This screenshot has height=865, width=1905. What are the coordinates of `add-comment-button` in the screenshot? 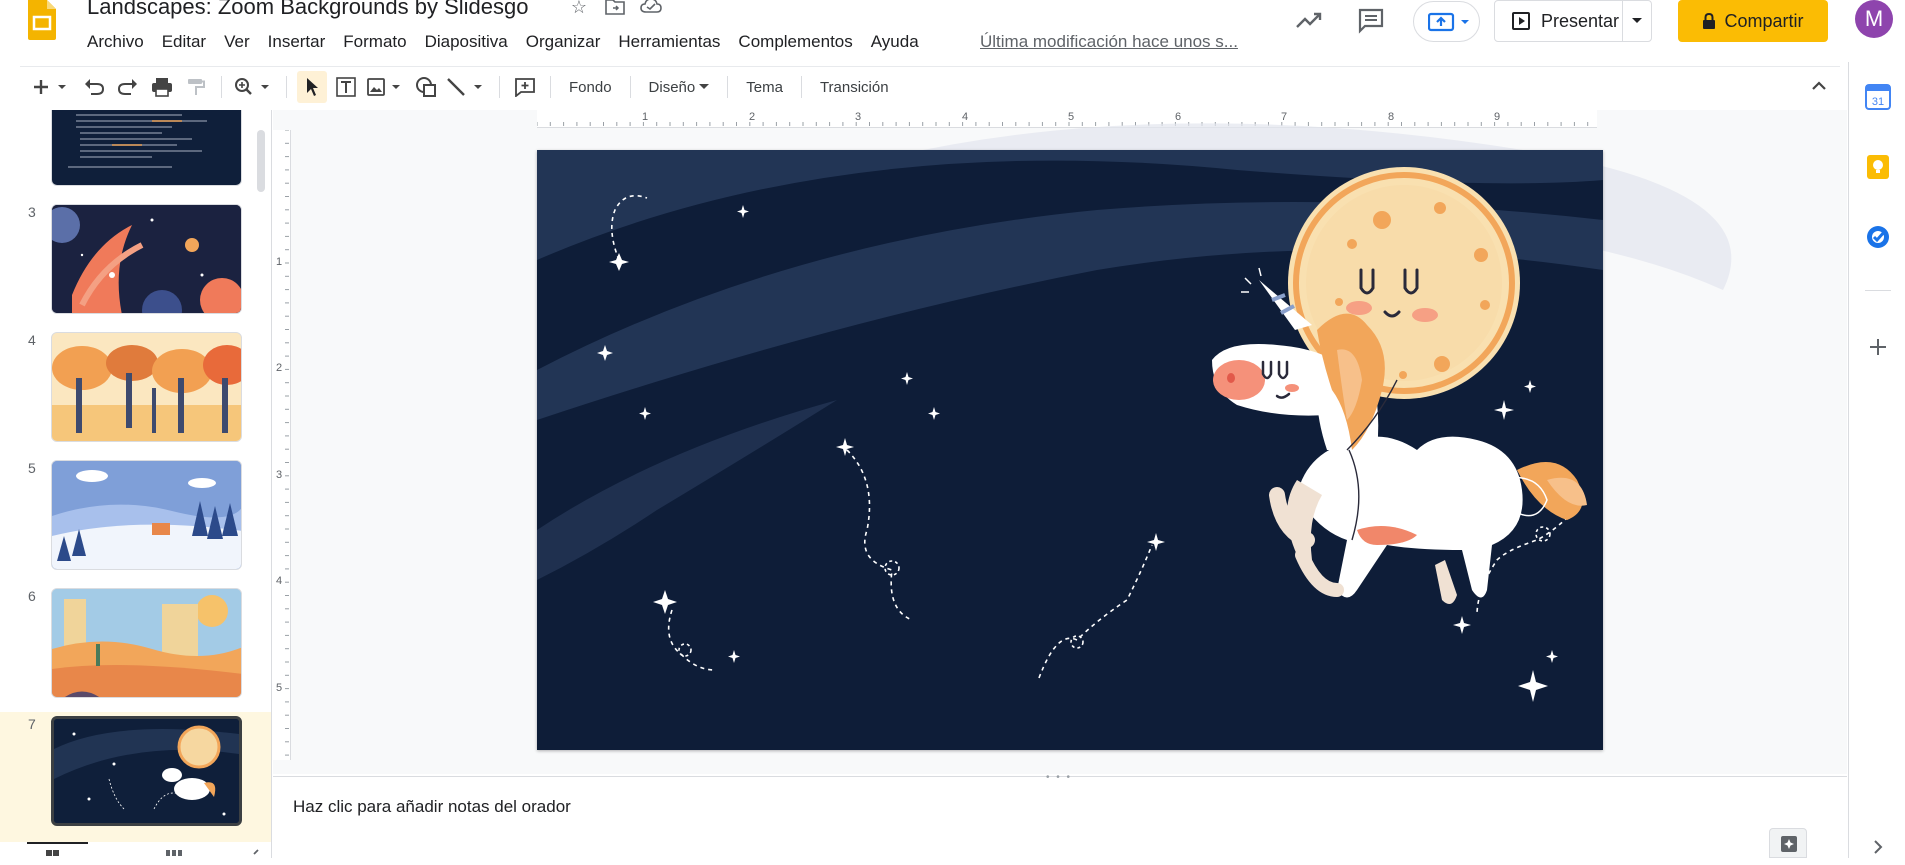 It's located at (525, 87).